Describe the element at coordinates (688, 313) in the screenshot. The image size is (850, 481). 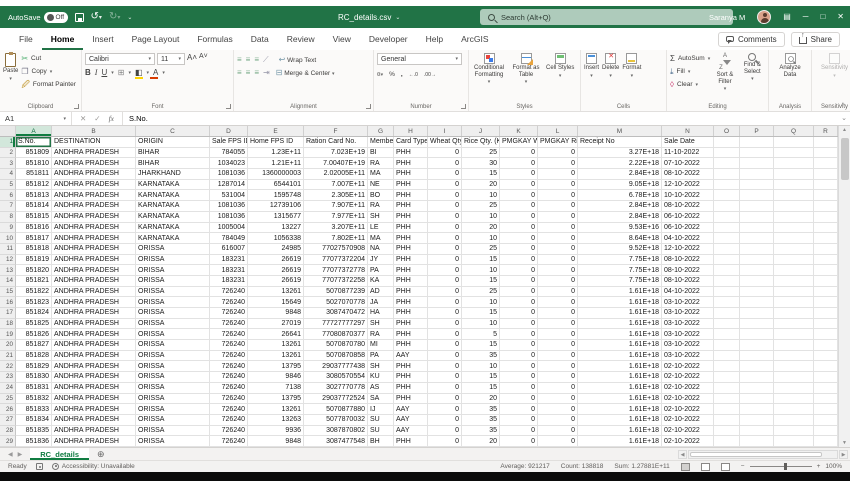
I see `cell-N17: 03-10-2022` at that location.